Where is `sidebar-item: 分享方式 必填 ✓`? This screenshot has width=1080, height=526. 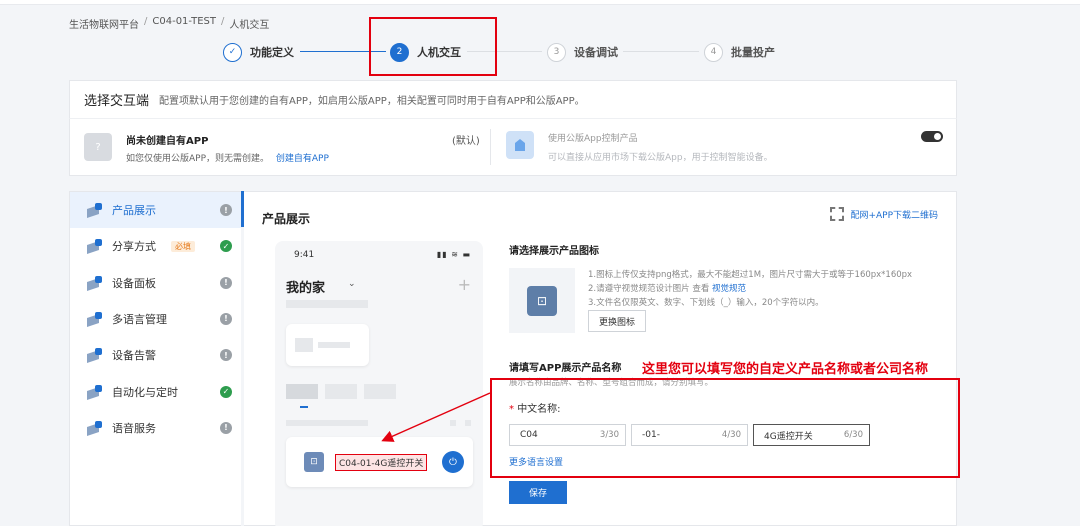 sidebar-item: 分享方式 必填 ✓ is located at coordinates (156, 246).